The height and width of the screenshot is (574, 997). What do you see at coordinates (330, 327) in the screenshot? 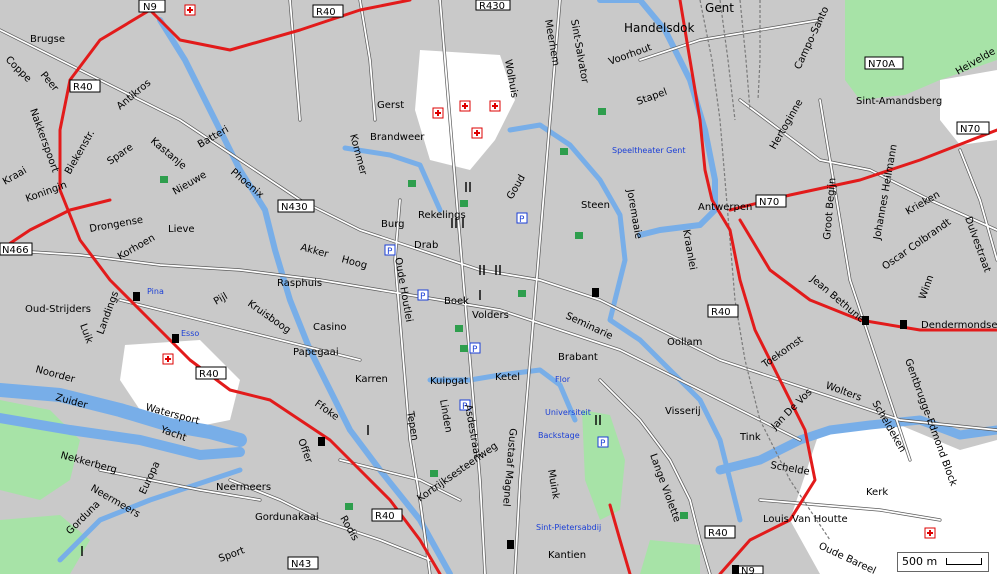
I see `label-casino: Casino` at bounding box center [330, 327].